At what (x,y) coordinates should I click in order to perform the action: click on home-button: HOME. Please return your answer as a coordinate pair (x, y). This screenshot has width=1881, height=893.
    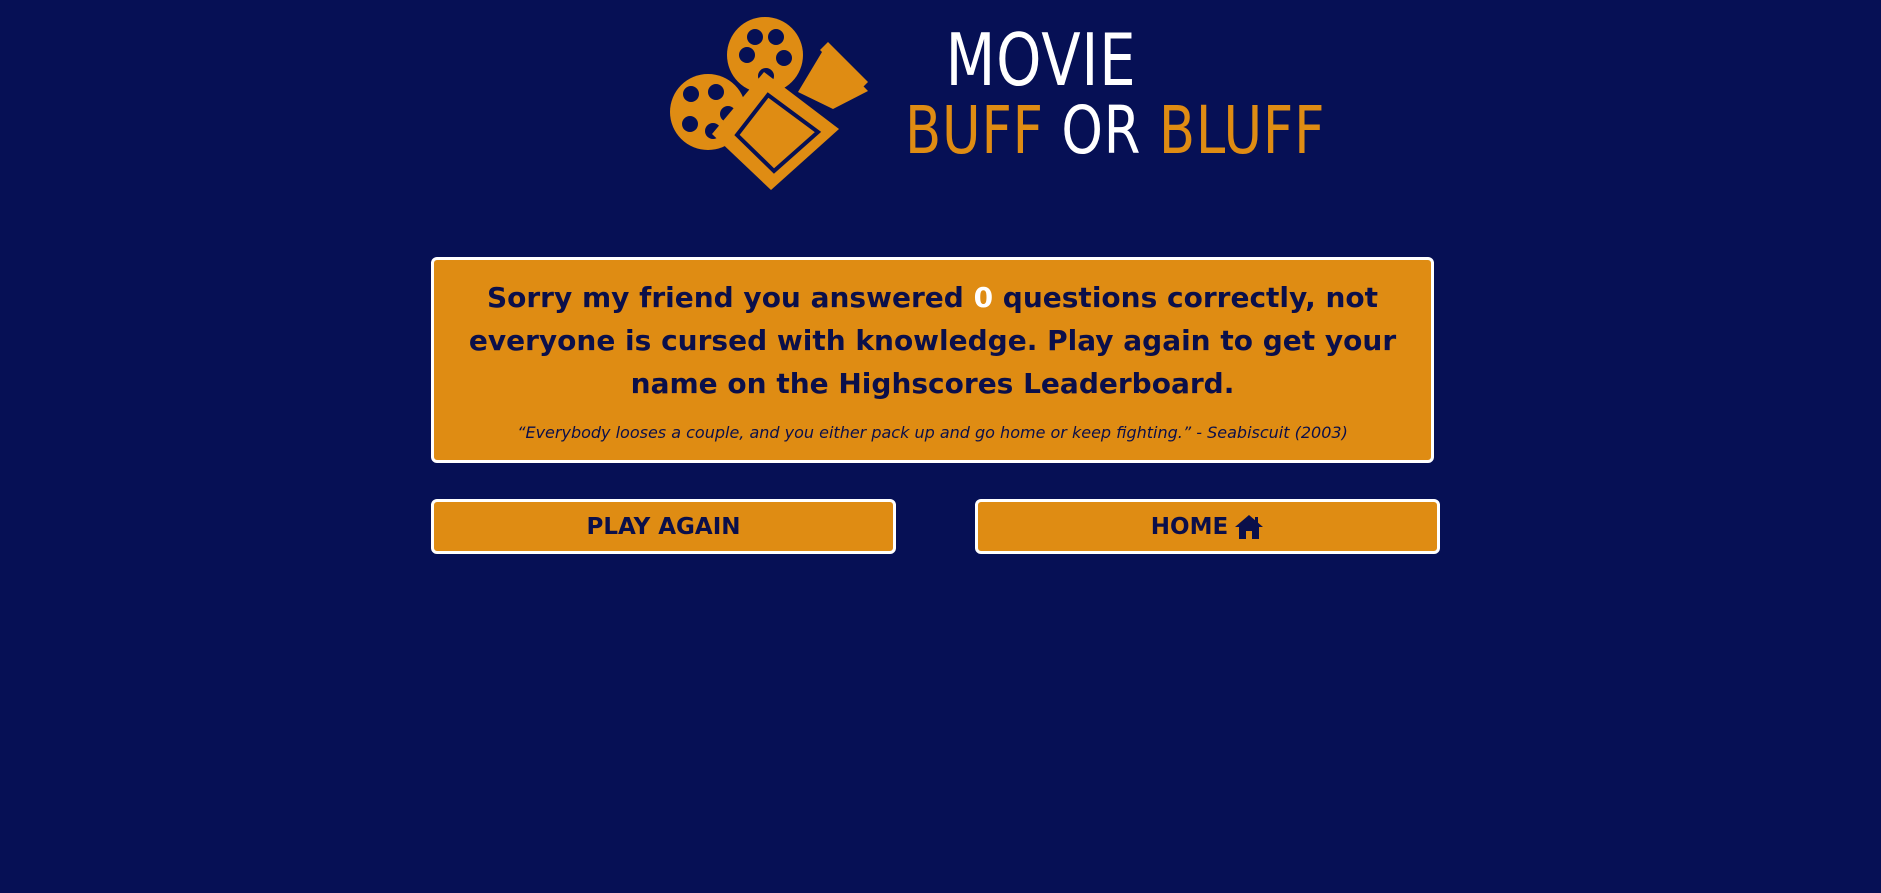
    Looking at the image, I should click on (1207, 526).